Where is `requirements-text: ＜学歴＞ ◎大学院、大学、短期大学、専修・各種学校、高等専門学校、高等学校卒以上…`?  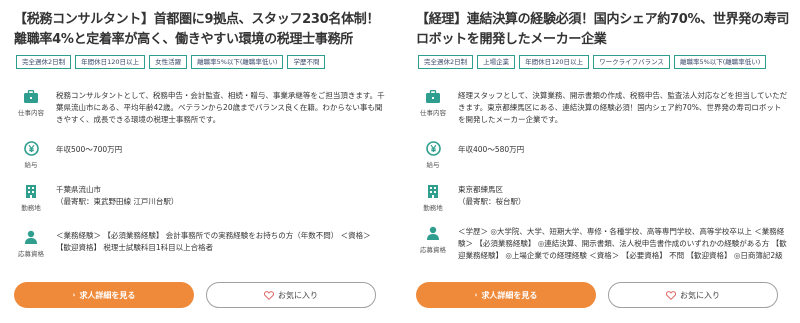
requirements-text: ＜学歴＞ ◎大学院、大学、短期大学、専修・各種学校、高等専門学校、高等学校卒以上… is located at coordinates (622, 243).